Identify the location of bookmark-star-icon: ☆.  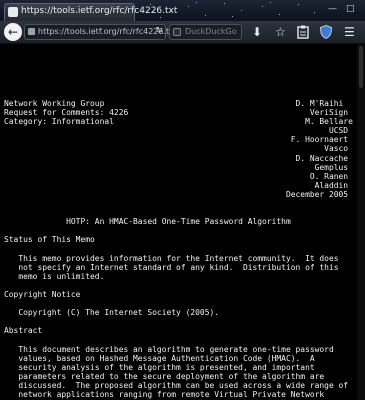
(280, 32).